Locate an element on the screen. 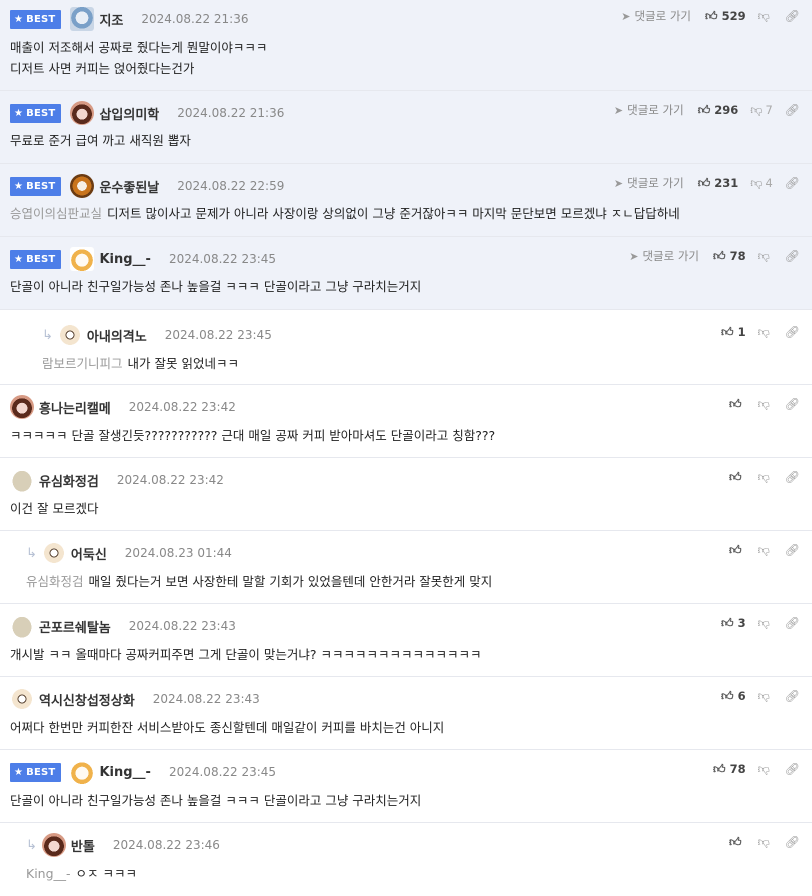  mention: King__- is located at coordinates (48, 873).